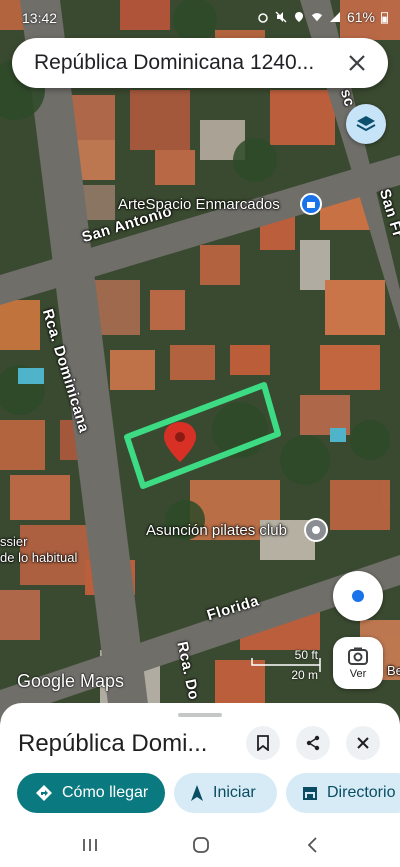 Image resolution: width=400 pixels, height=867 pixels. I want to click on place-label-artespacio: ArteSpacio Enmarcados, so click(199, 204).